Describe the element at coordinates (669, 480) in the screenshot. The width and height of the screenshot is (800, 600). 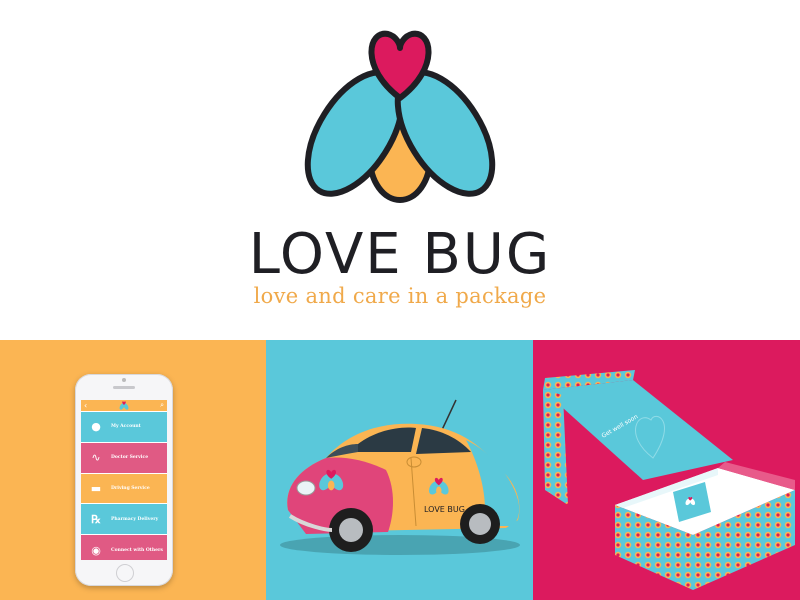
I see `gift-box-image: Get well soon` at that location.